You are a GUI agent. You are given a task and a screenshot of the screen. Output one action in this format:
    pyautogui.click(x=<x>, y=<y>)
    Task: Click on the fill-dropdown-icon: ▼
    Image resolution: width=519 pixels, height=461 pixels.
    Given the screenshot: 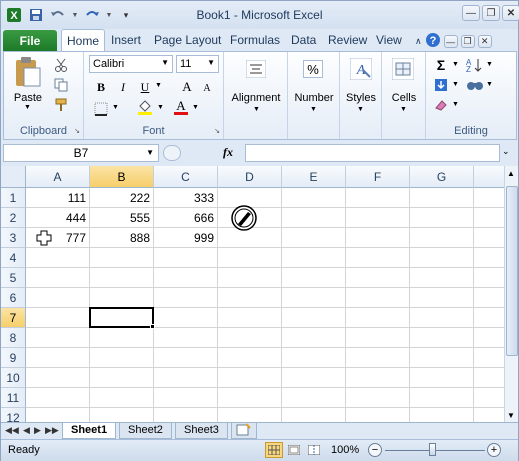 What is the action you would take?
    pyautogui.click(x=455, y=84)
    